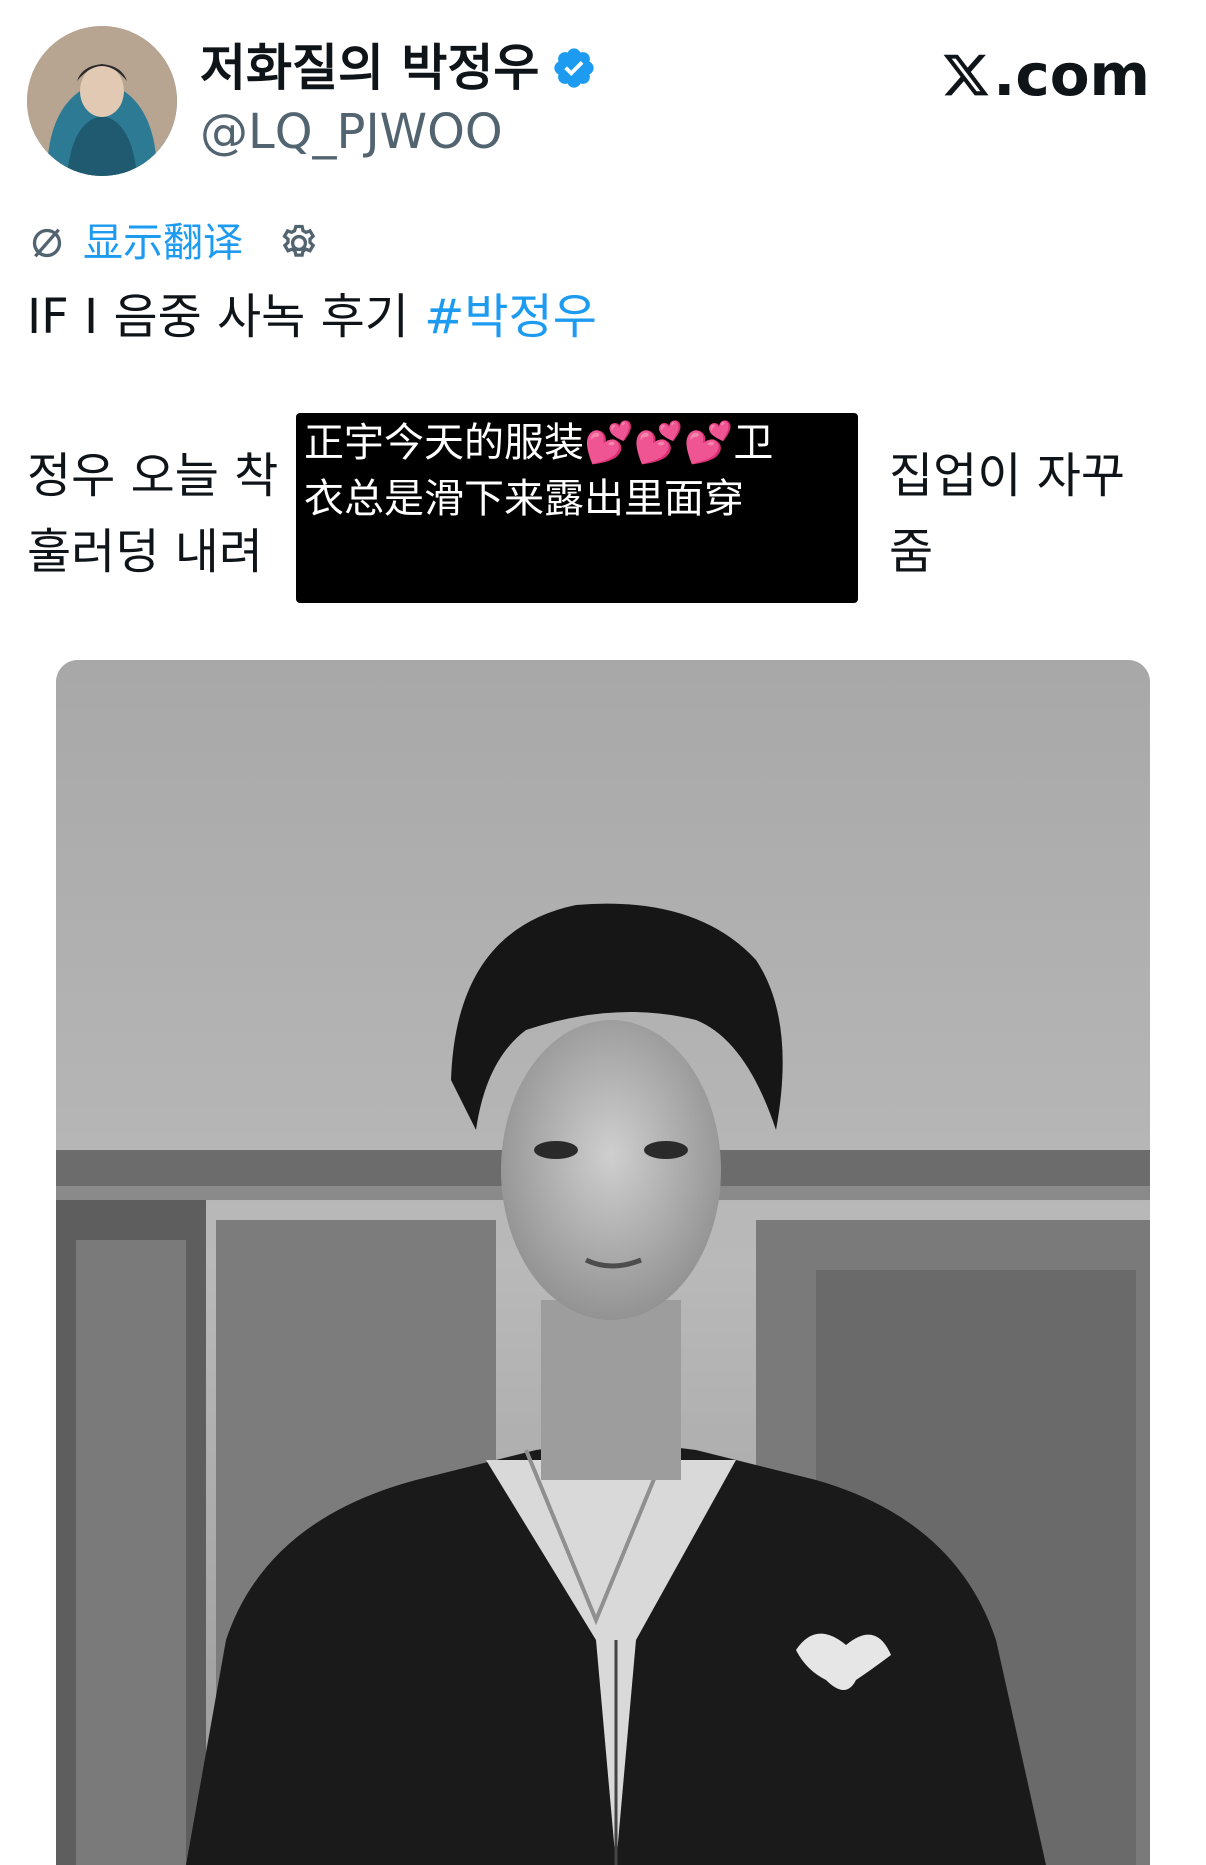  I want to click on brand-logo: .com, so click(1045, 75).